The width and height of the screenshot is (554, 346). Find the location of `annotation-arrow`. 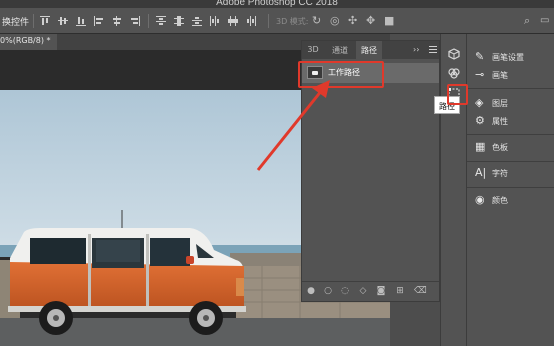

annotation-arrow is located at coordinates (293, 125).